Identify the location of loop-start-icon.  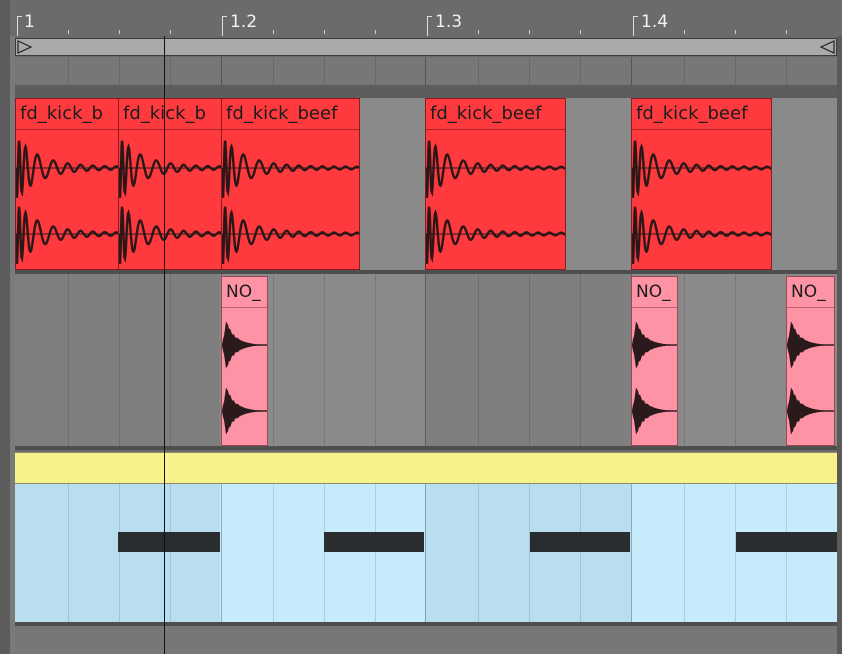
(25, 47).